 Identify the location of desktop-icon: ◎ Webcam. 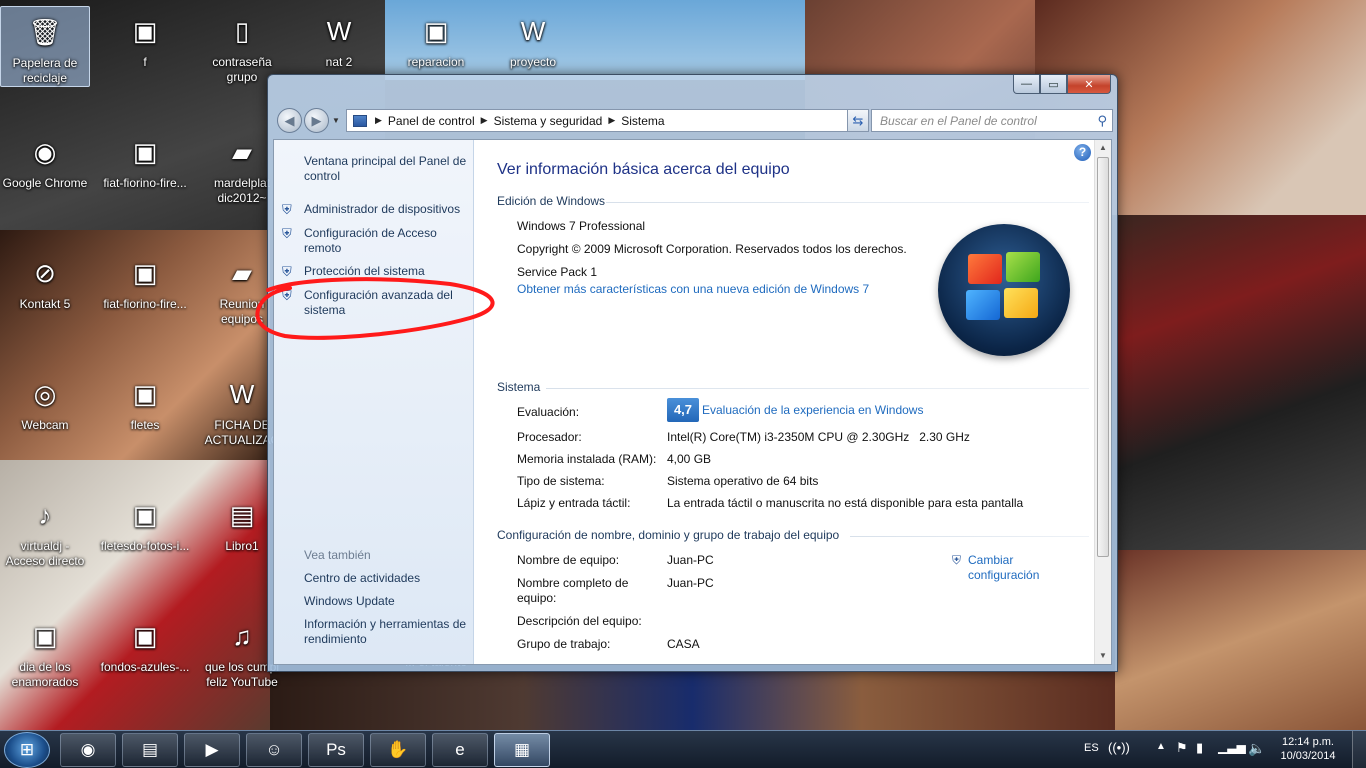
(45, 401).